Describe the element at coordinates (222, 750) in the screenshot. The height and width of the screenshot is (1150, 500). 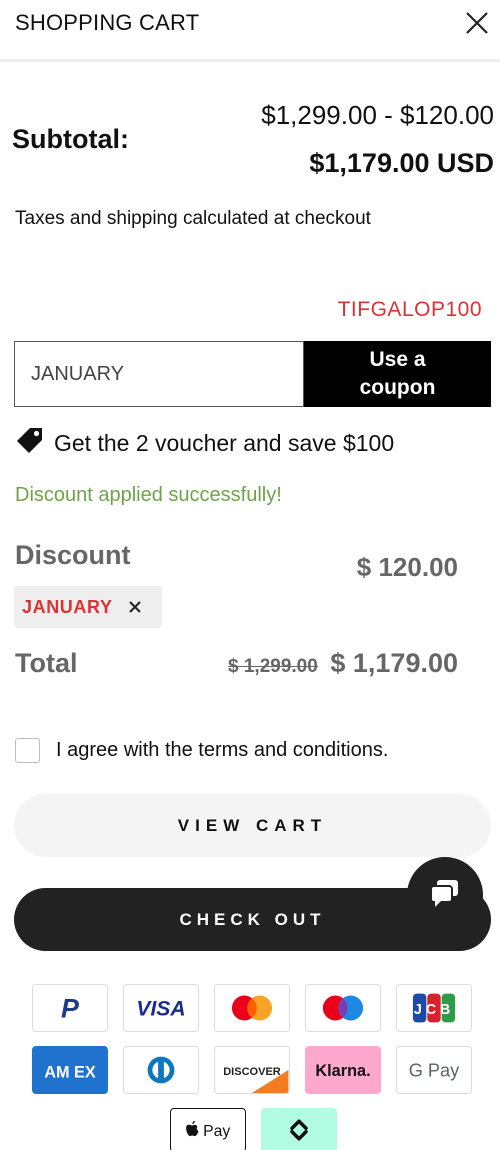
I see `terms-label: I agree with the terms and conditions.` at that location.